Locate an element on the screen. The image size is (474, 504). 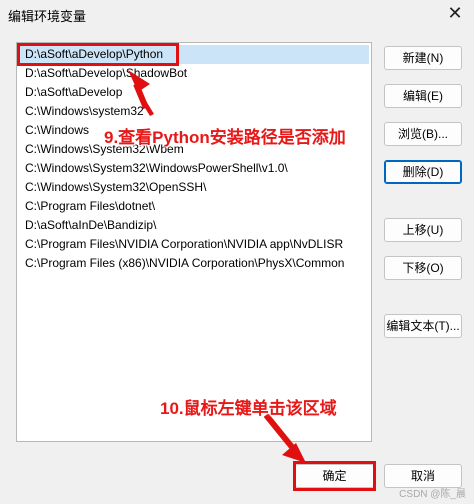
step10-annotation: 10.鼠标左键单击该区域 is located at coordinates (248, 408).